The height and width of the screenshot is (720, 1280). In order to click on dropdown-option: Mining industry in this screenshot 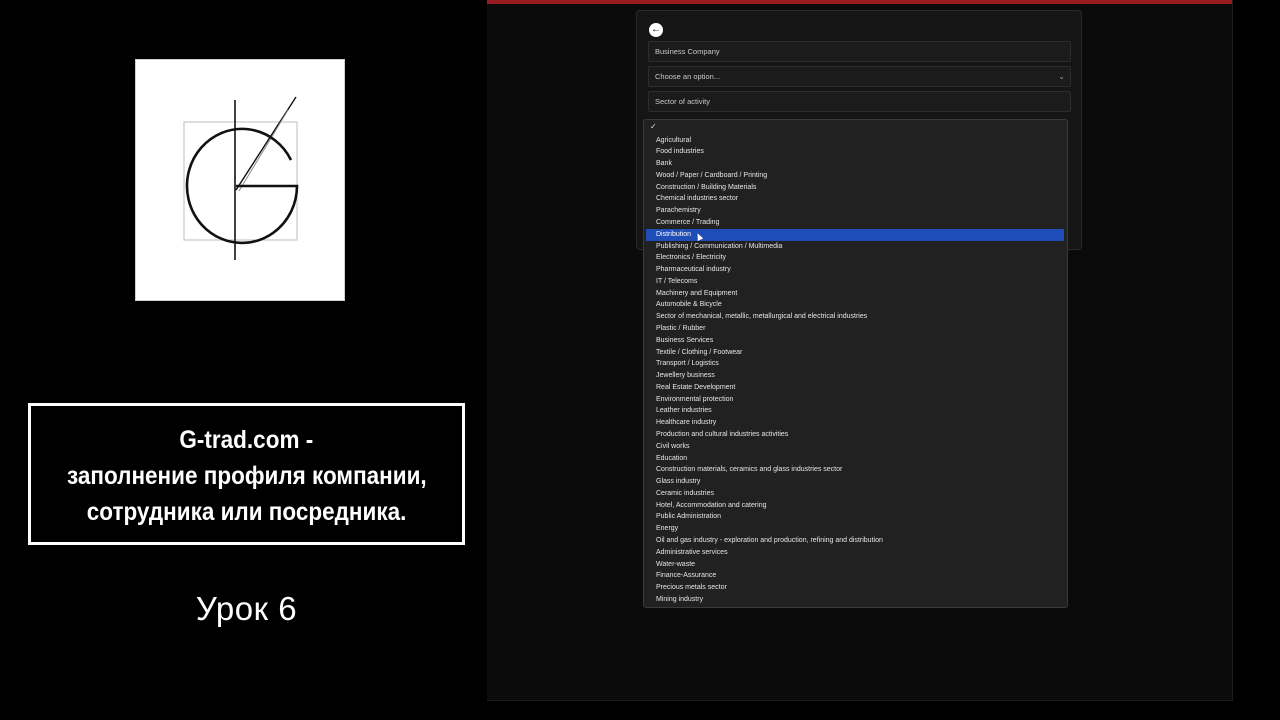, I will do `click(855, 600)`.